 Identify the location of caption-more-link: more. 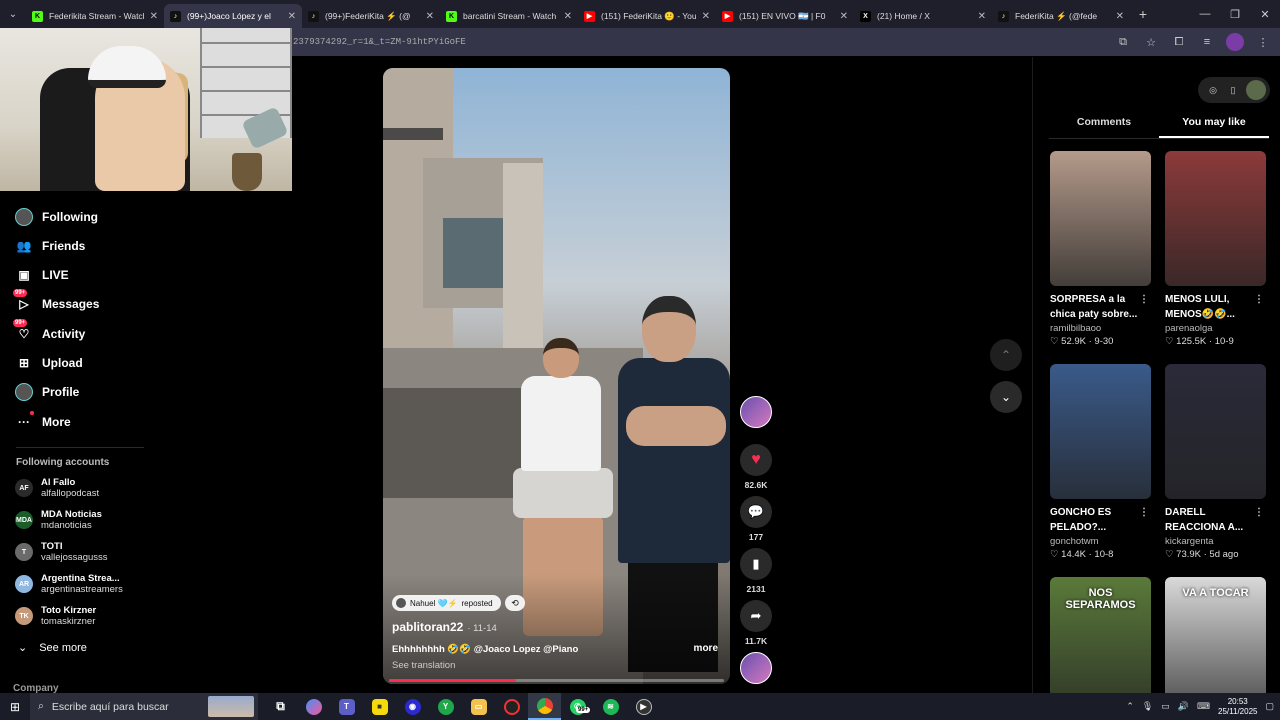
(706, 648).